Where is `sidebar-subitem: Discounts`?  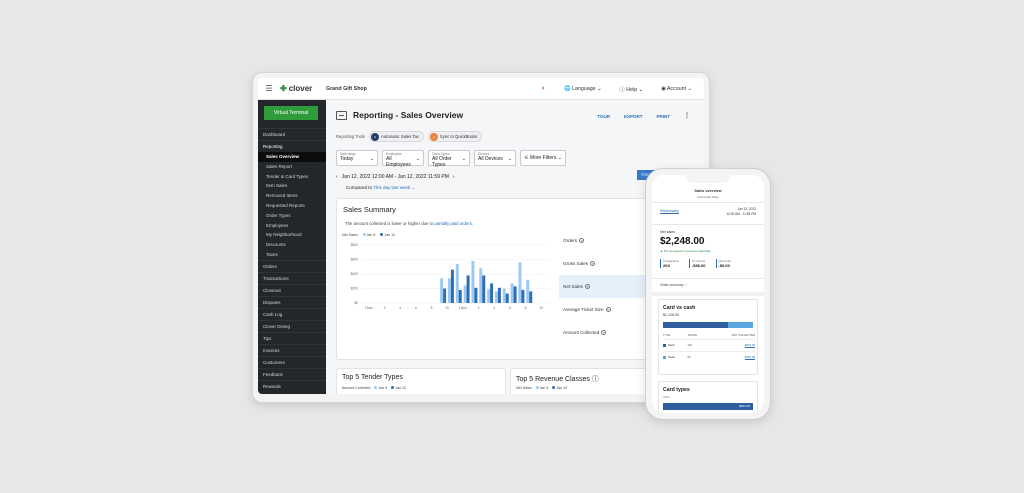
sidebar-subitem: Discounts is located at coordinates (292, 245).